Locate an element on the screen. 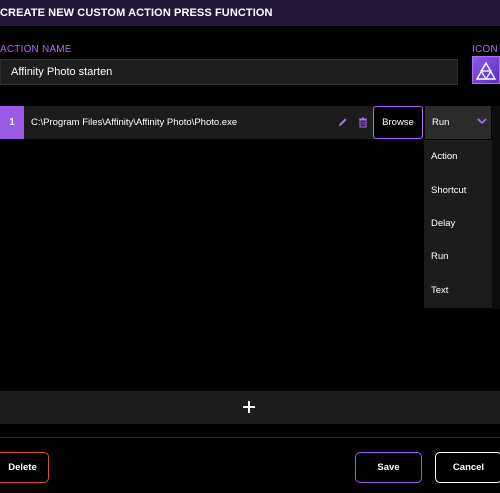 The height and width of the screenshot is (493, 500). step-type-select: Run is located at coordinates (458, 122).